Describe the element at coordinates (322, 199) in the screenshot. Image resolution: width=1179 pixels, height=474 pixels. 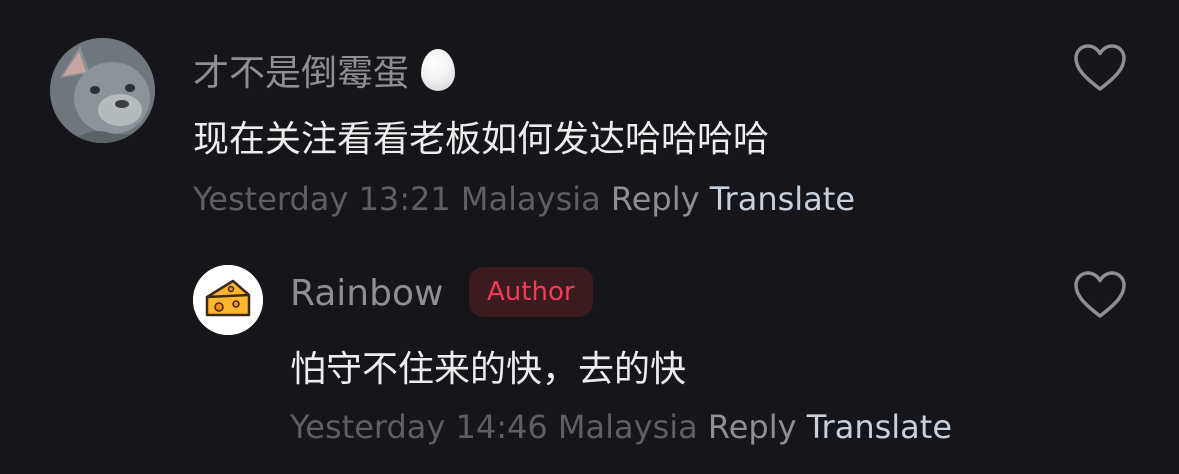
I see `comment-time: Yesterday 13:21` at that location.